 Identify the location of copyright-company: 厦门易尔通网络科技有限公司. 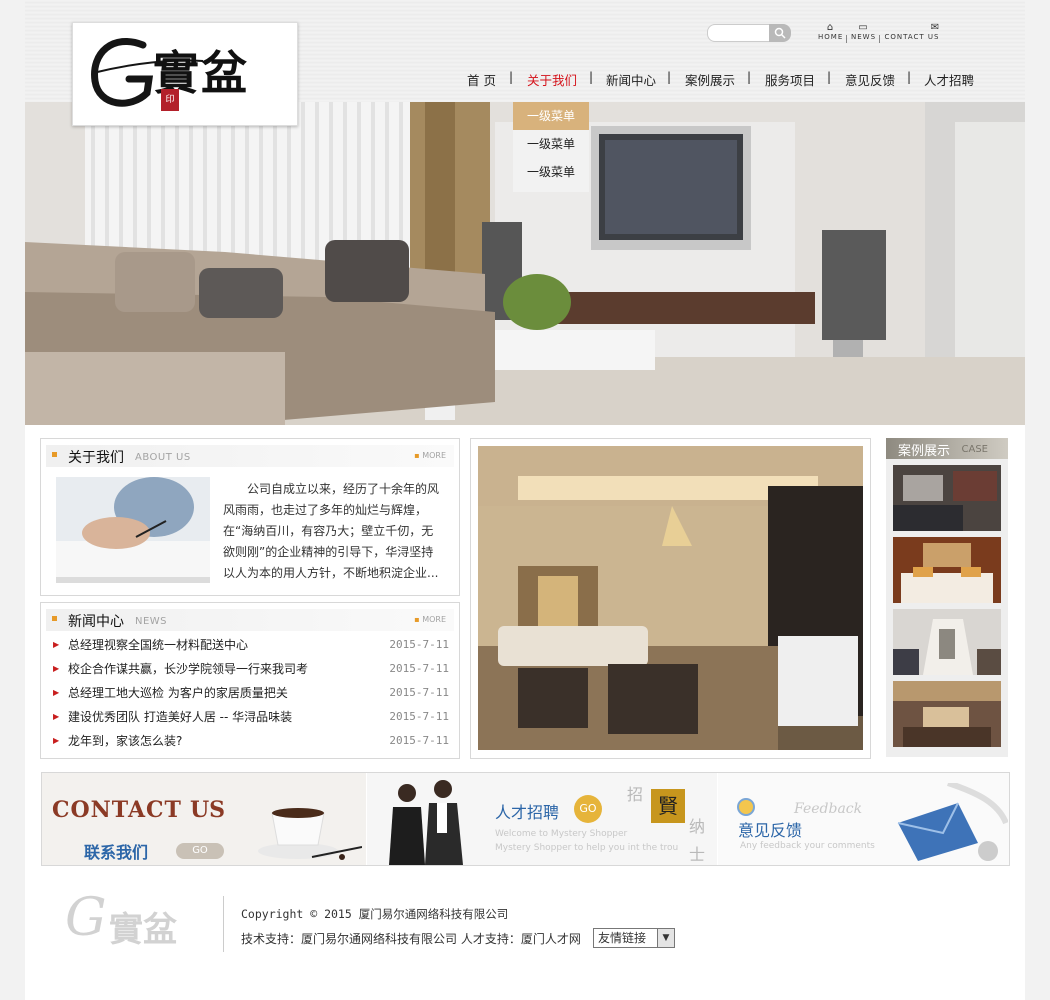
(433, 914).